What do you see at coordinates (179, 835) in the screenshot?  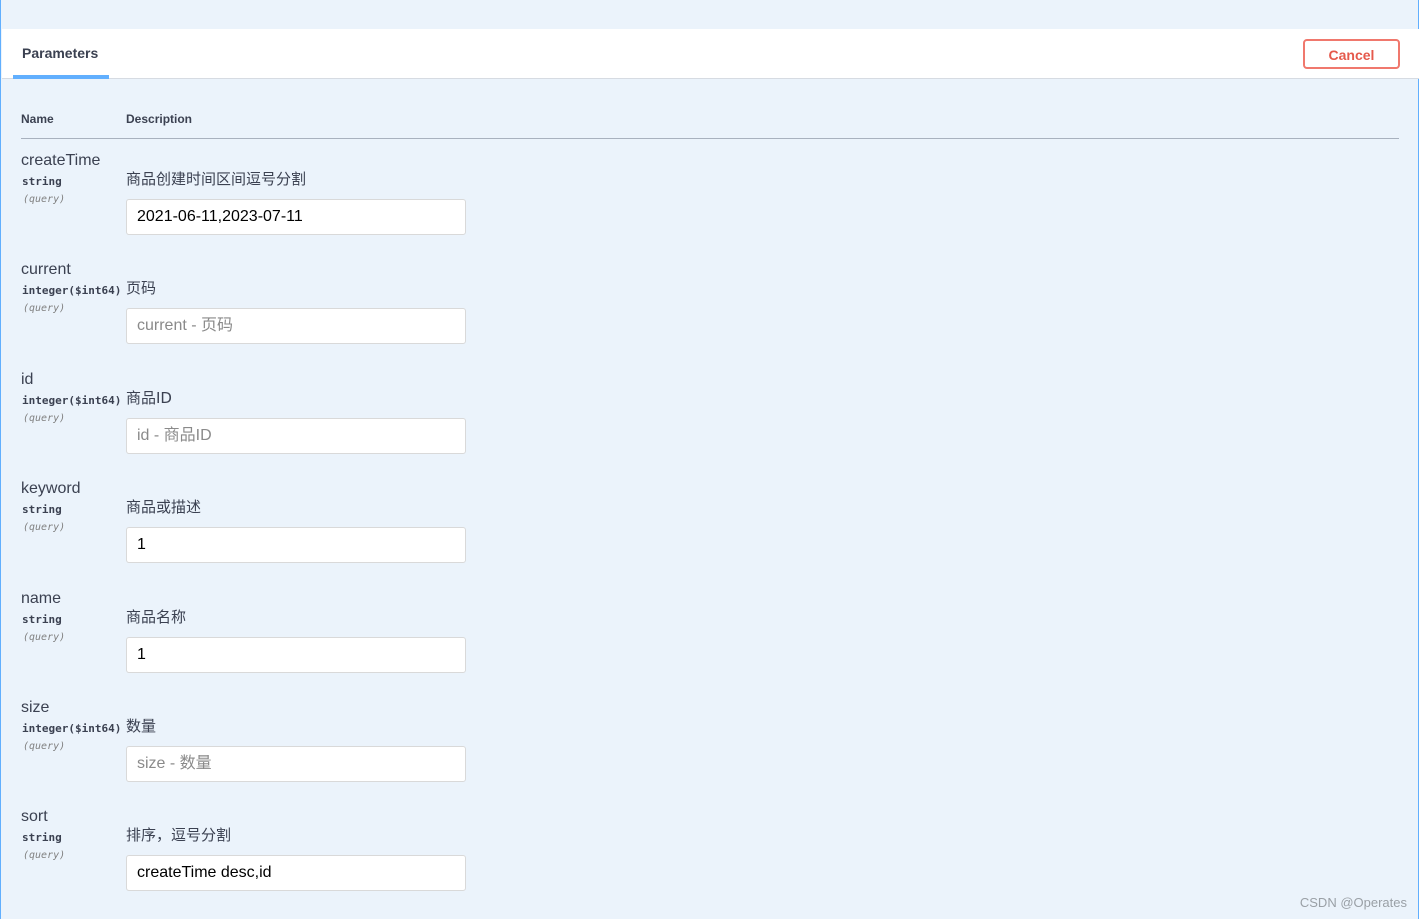 I see `param-description: 排序，逗号分割` at bounding box center [179, 835].